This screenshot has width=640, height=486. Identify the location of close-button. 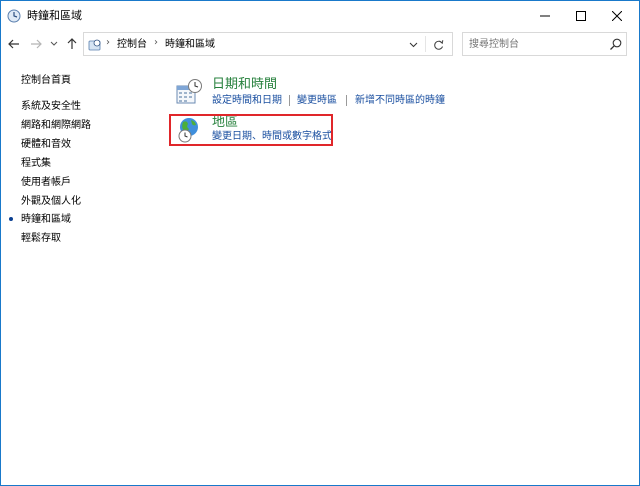
(617, 16).